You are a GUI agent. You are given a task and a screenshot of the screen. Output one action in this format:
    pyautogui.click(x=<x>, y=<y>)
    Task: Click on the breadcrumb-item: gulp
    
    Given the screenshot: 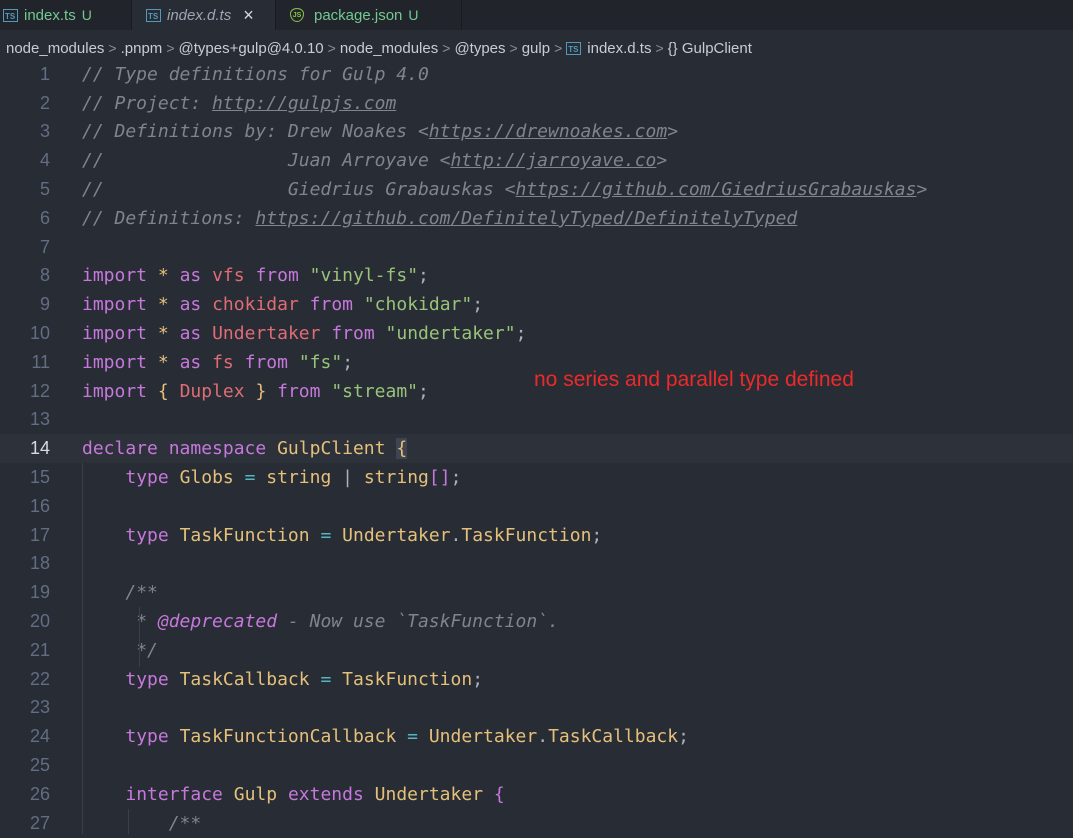 What is the action you would take?
    pyautogui.click(x=536, y=48)
    